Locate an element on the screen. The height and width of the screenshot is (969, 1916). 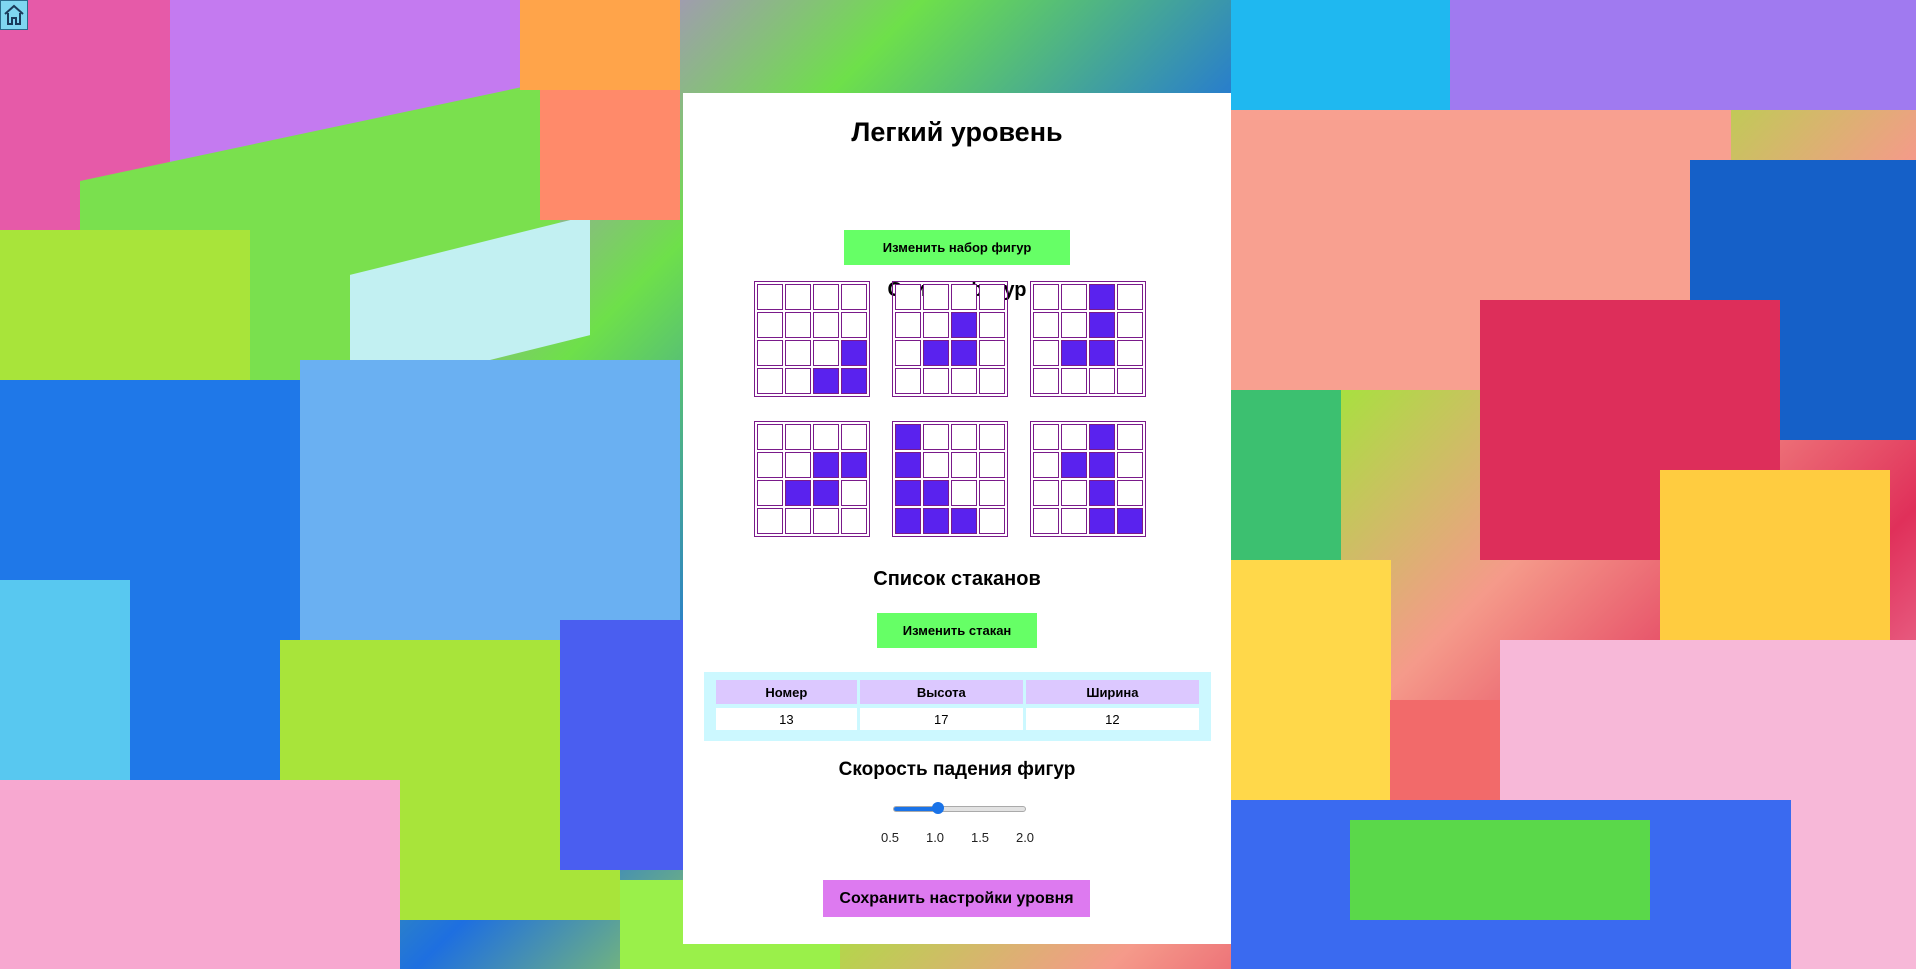
cell-height: 17 is located at coordinates (941, 719).